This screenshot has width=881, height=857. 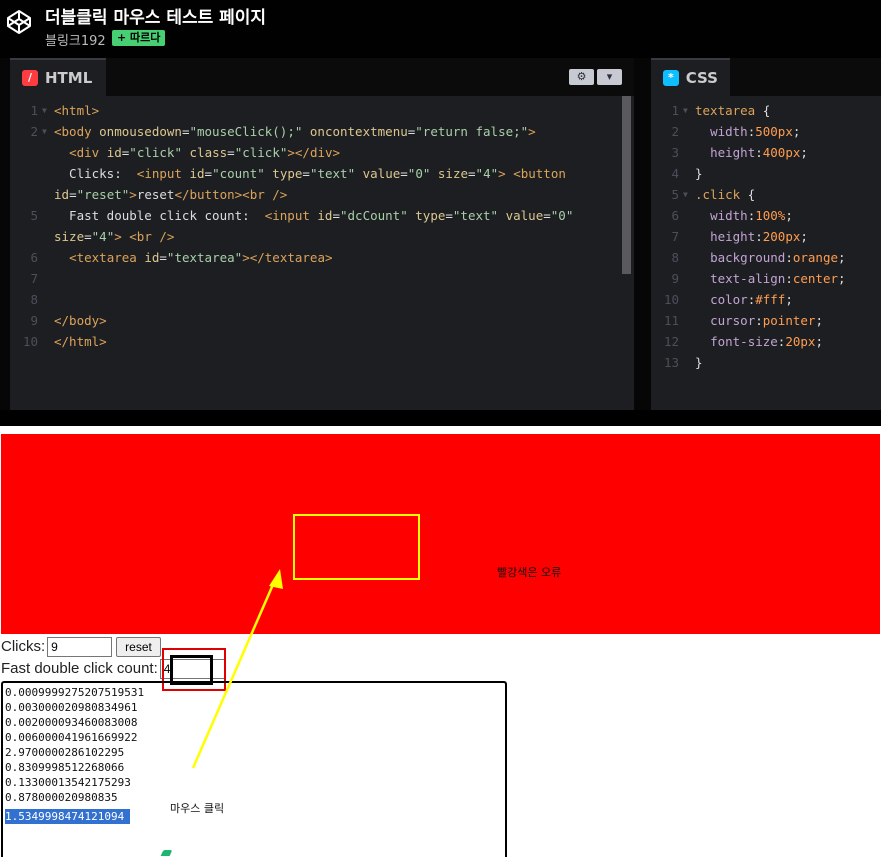 I want to click on token-prop: width, so click(x=729, y=131).